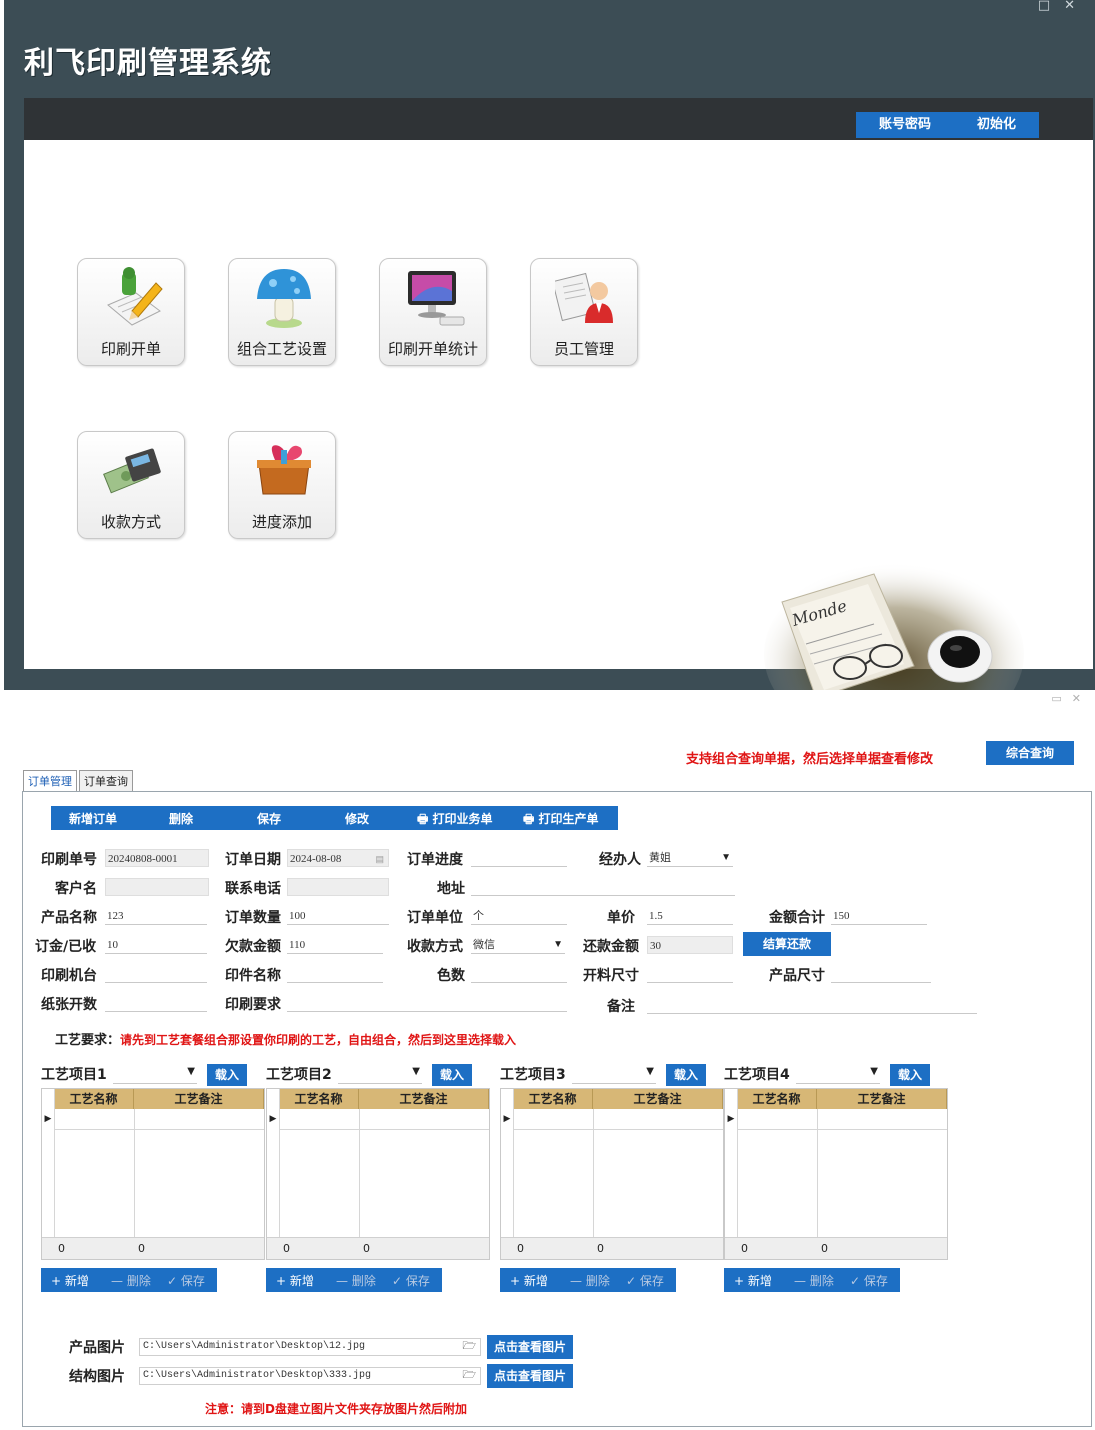  What do you see at coordinates (338, 887) in the screenshot?
I see `phone-field` at bounding box center [338, 887].